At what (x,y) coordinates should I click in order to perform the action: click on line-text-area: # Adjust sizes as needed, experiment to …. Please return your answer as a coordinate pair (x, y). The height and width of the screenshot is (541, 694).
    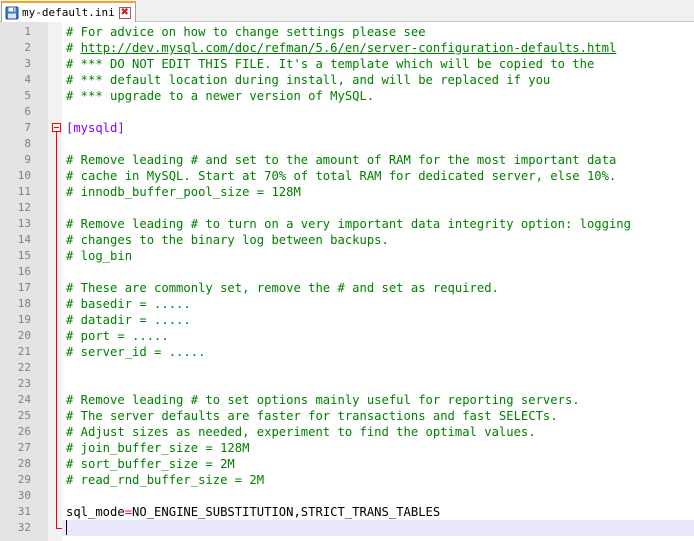
    Looking at the image, I should click on (378, 432).